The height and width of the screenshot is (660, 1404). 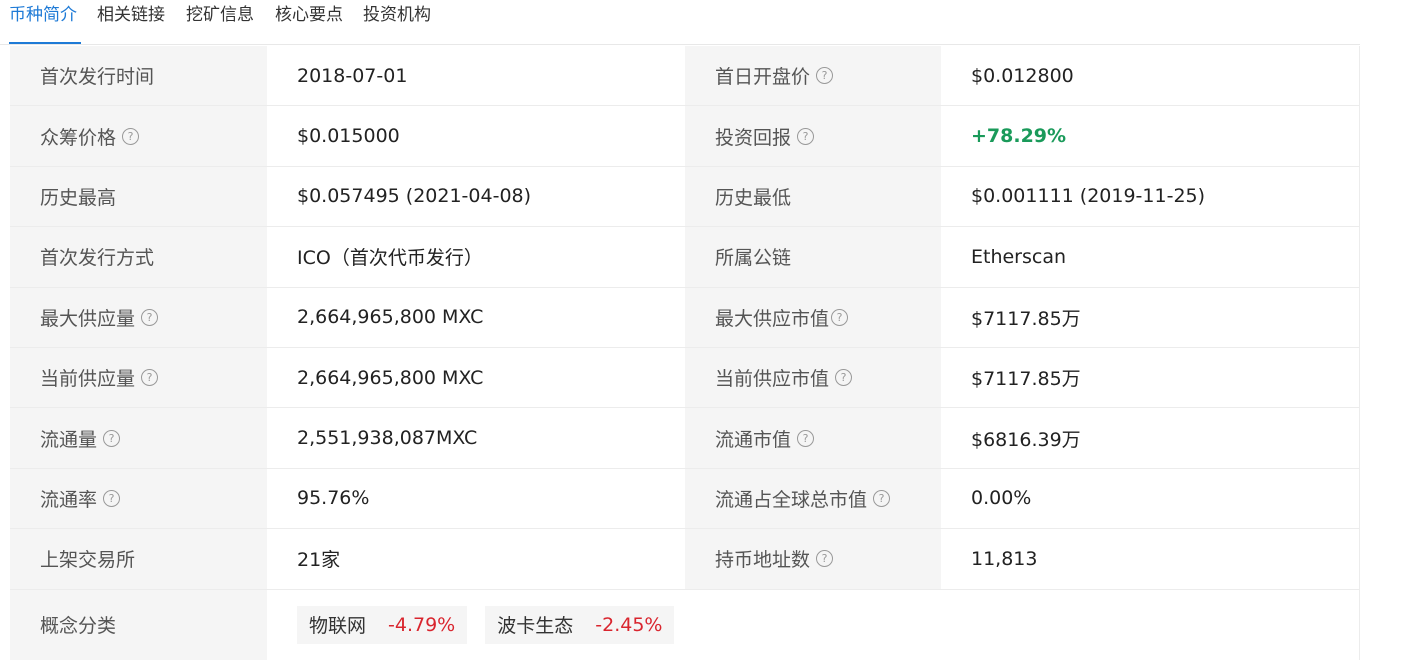 I want to click on value-text: $0.015000, so click(x=348, y=136).